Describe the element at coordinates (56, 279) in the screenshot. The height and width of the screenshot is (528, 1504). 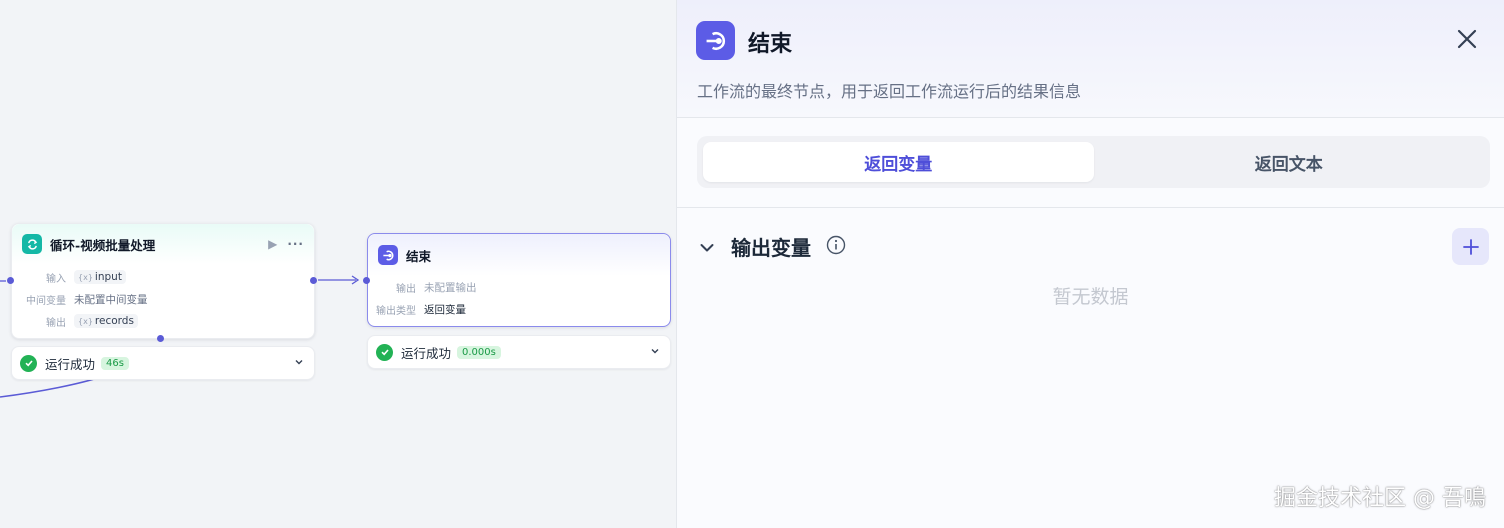
I see `row-label: 输入` at that location.